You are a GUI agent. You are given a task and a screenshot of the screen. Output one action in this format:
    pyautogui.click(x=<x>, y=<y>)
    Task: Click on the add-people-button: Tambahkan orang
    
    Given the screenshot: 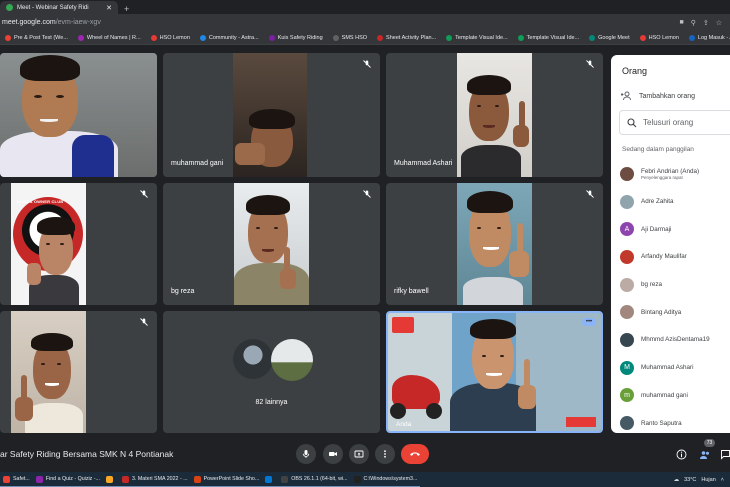 What is the action you would take?
    pyautogui.click(x=658, y=96)
    